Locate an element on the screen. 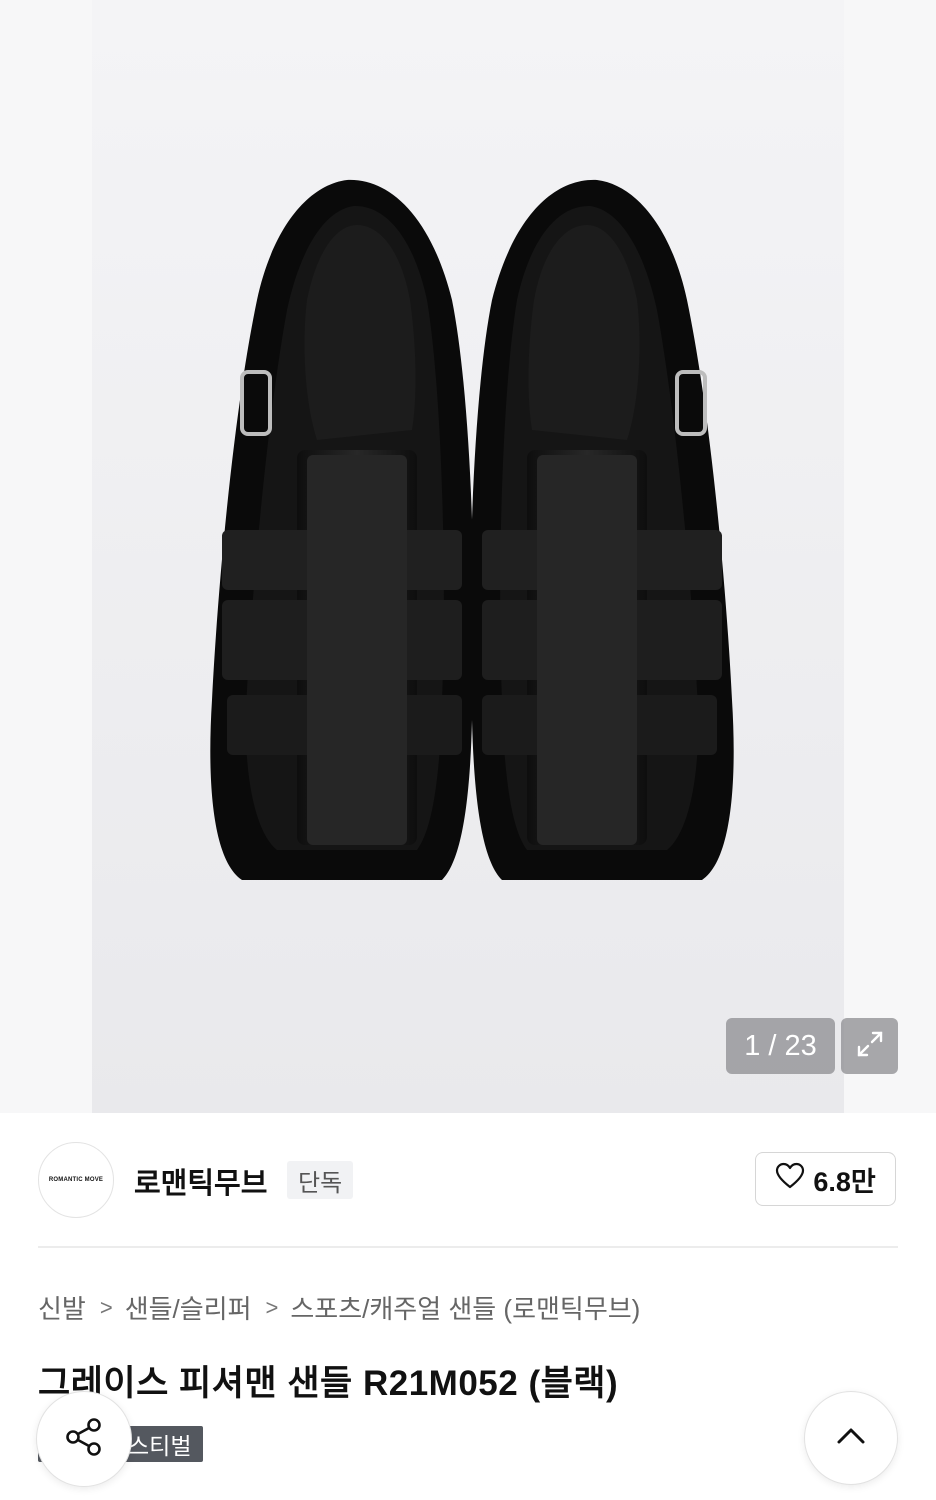  breadcrumb: 신발 > 샌들/슬리퍼 > 스포츠/캐주얼 샌들 (로맨틱무브) is located at coordinates (339, 1307).